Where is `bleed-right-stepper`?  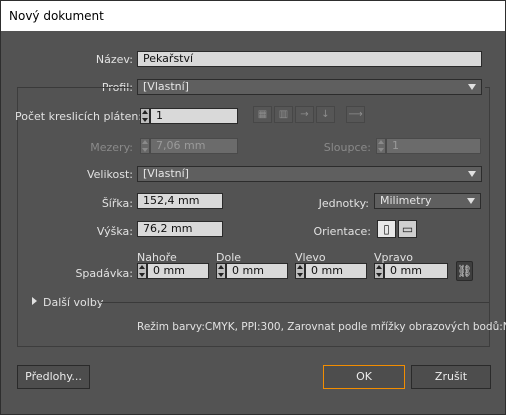 bleed-right-stepper is located at coordinates (379, 271).